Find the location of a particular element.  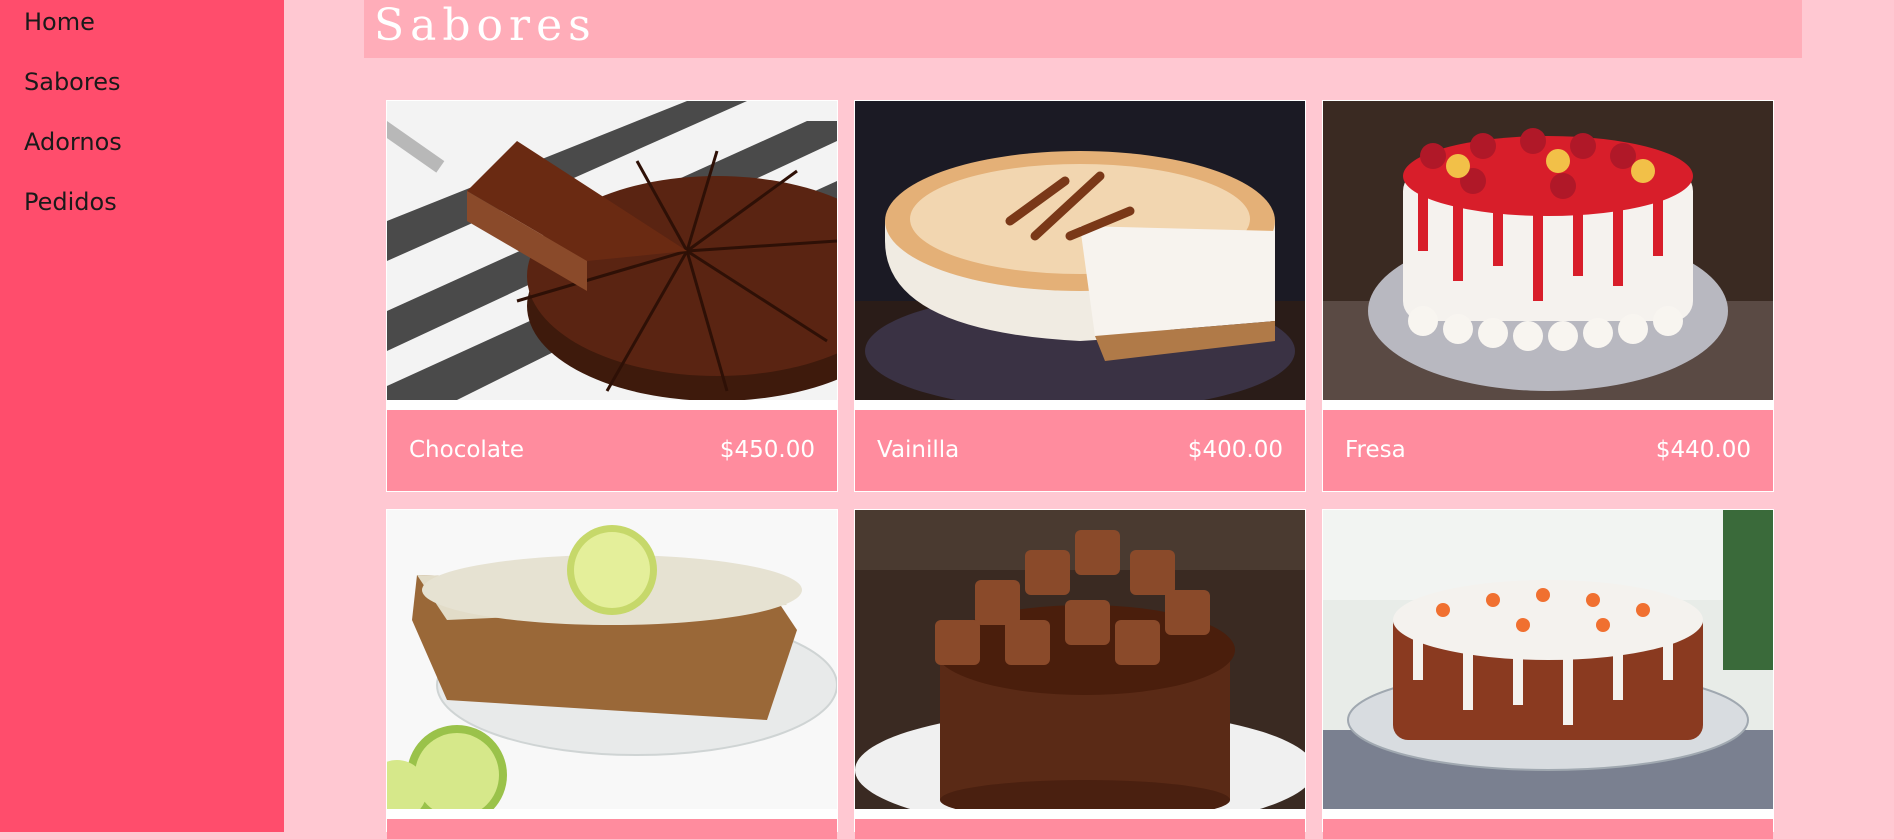

strawberry-cake-image is located at coordinates (1548, 250).